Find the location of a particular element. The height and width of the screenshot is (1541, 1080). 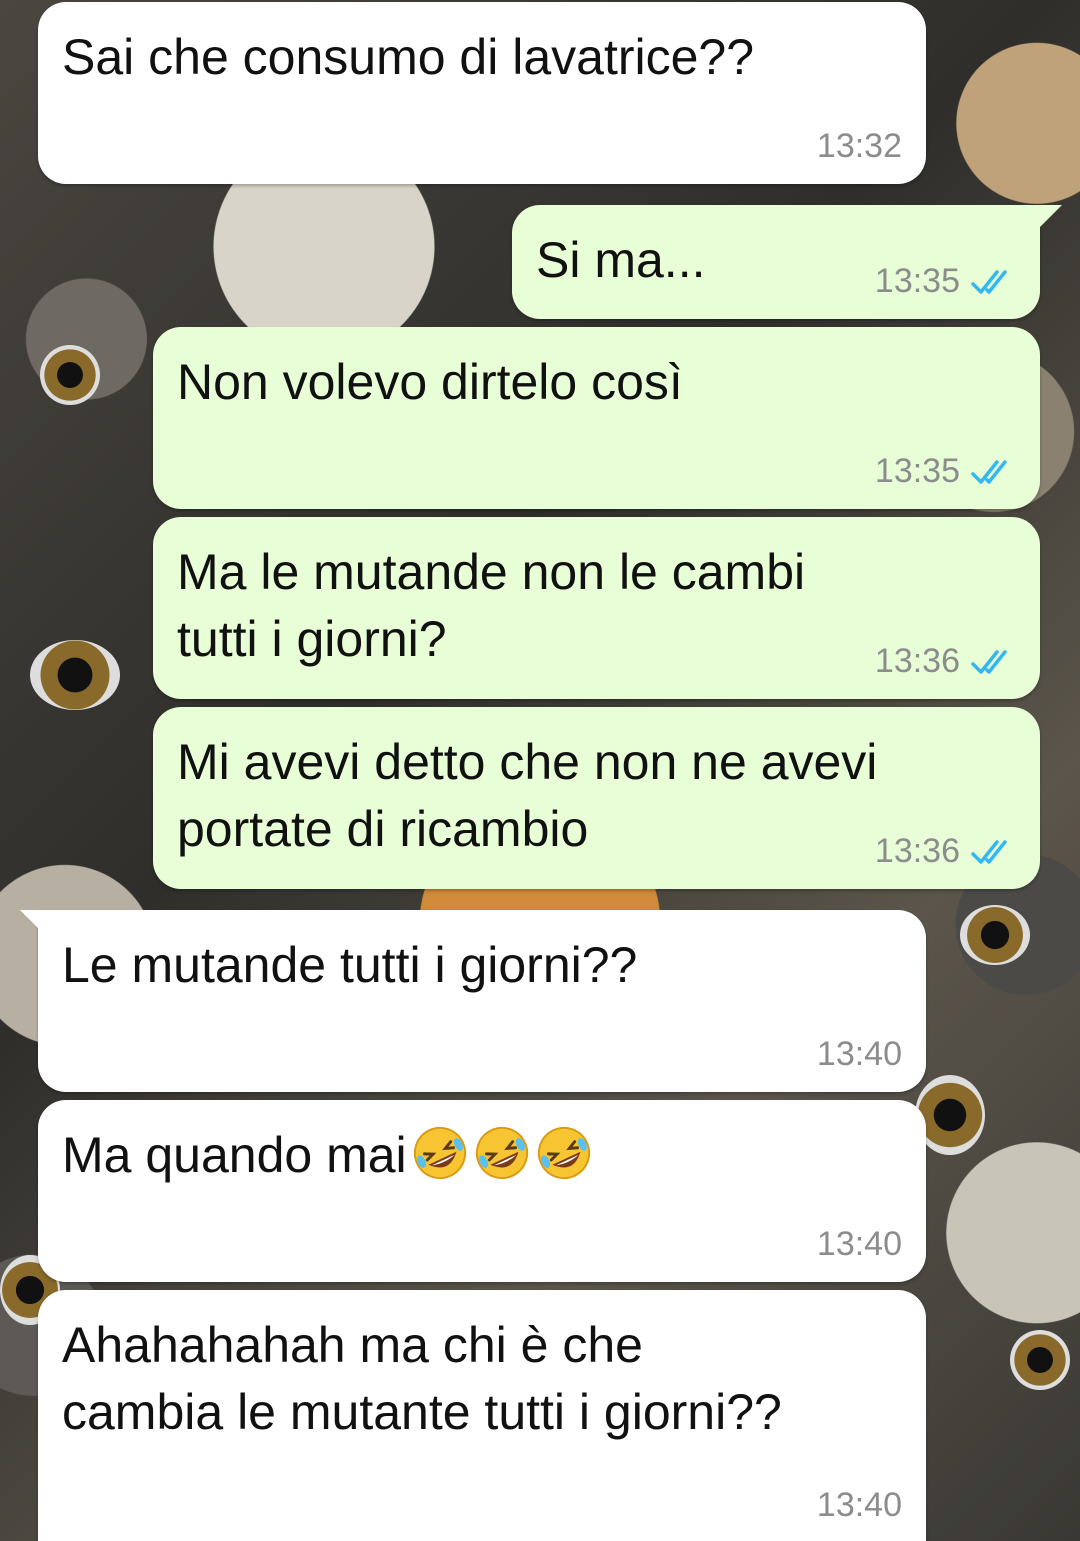

message-text-content: Ma quando mai is located at coordinates (234, 1155).